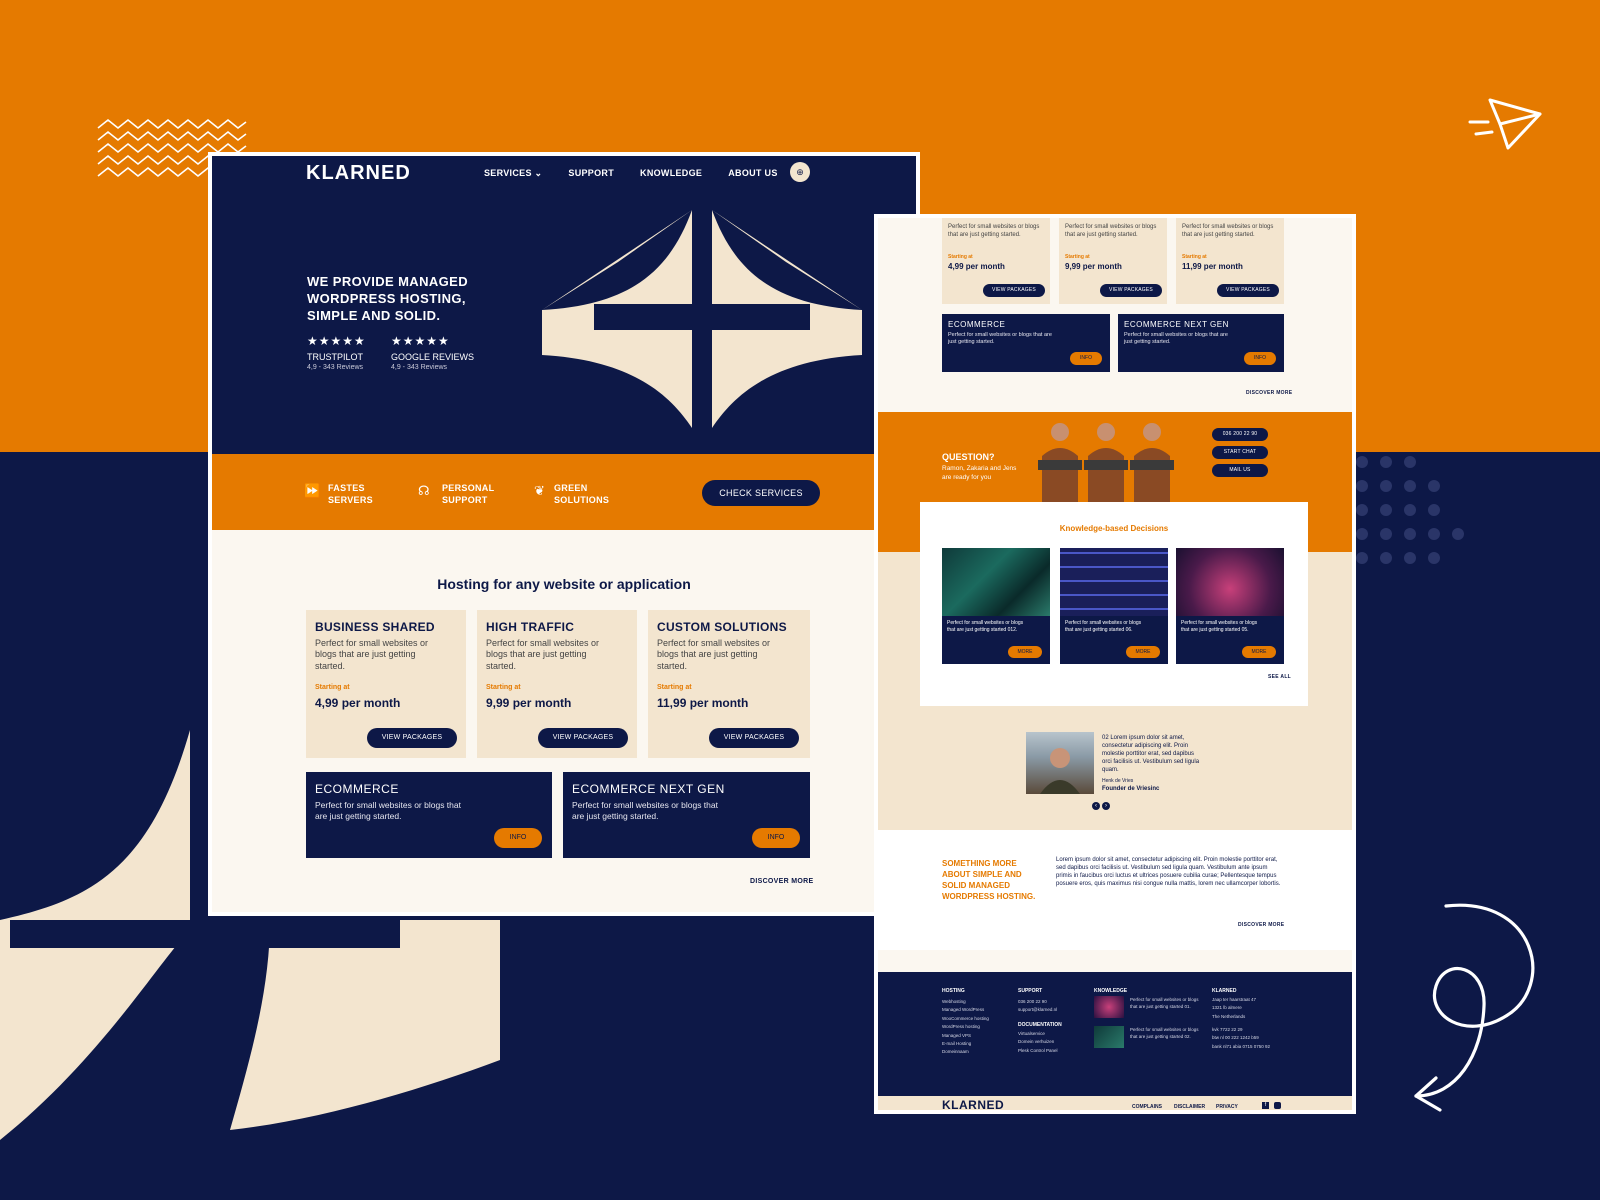 This screenshot has width=1600, height=1200. What do you see at coordinates (1040, 1025) in the screenshot?
I see `footer-docs-title: DOCUMENTATION` at bounding box center [1040, 1025].